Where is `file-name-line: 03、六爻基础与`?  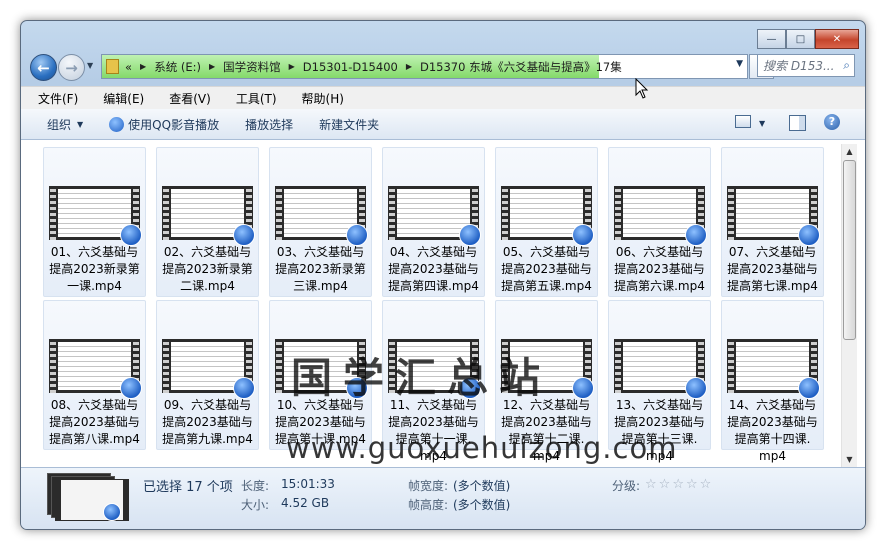 file-name-line: 03、六爻基础与 is located at coordinates (320, 252).